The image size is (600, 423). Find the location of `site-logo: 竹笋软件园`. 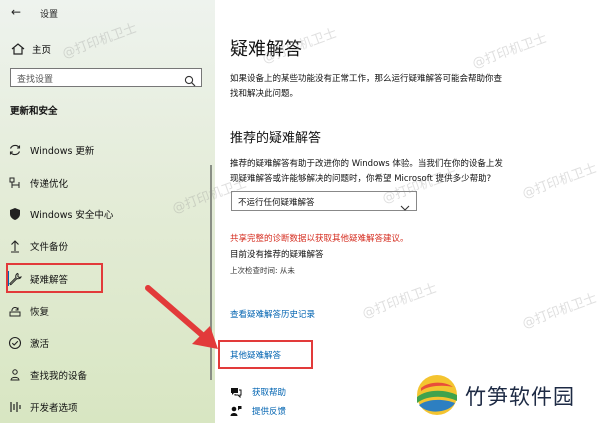

site-logo: 竹笋软件园 is located at coordinates (507, 397).